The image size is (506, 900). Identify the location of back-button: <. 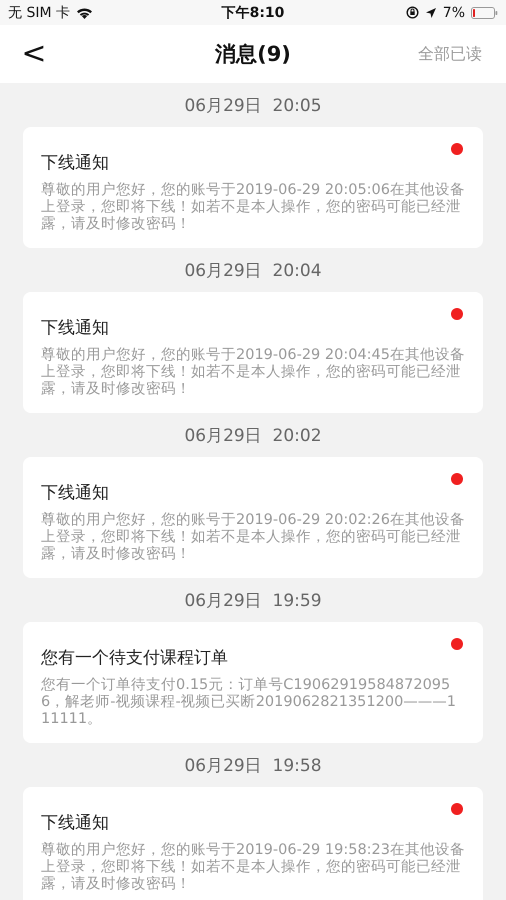
(34, 54).